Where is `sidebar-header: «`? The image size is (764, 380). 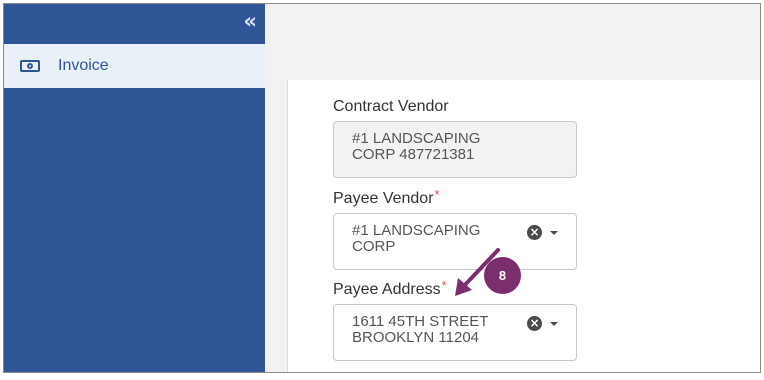
sidebar-header: « is located at coordinates (134, 22).